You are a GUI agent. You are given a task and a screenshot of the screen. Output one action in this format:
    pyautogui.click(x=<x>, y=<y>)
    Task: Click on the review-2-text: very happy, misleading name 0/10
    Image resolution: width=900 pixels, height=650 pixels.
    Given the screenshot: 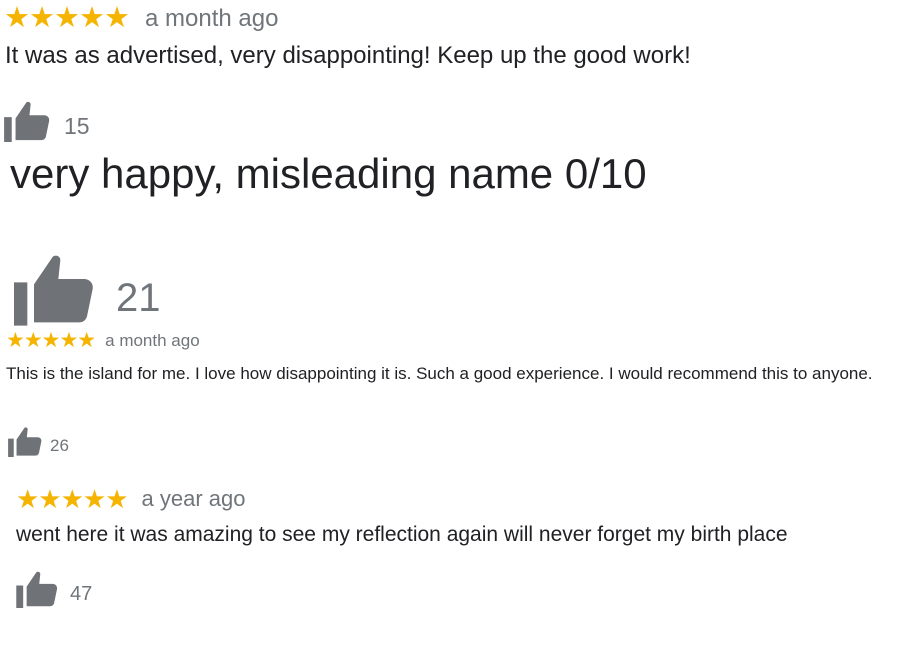 What is the action you would take?
    pyautogui.click(x=328, y=173)
    